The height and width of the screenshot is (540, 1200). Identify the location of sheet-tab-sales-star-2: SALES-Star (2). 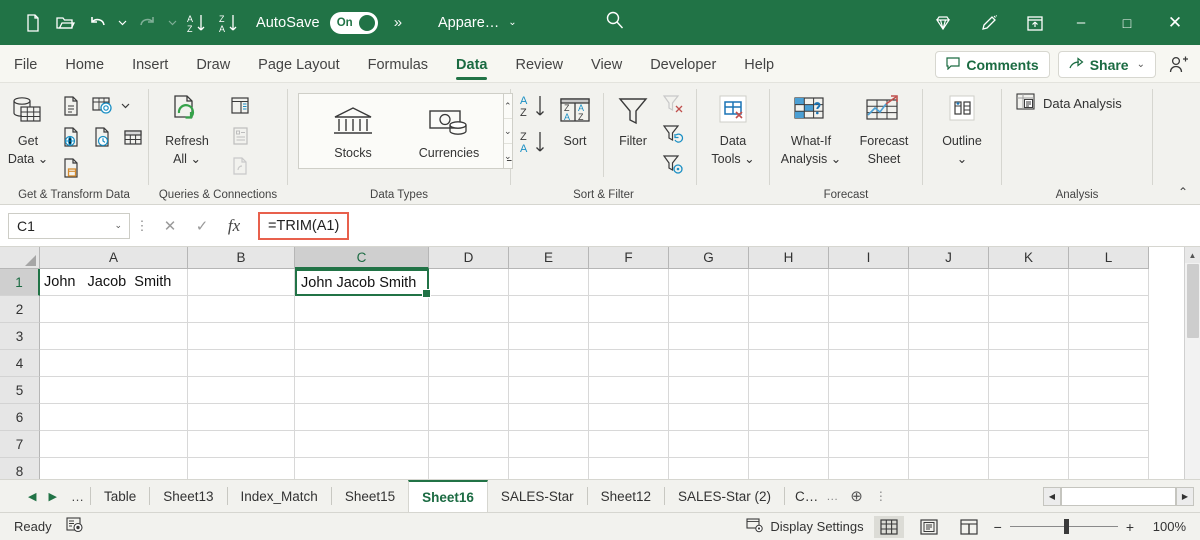
(724, 496).